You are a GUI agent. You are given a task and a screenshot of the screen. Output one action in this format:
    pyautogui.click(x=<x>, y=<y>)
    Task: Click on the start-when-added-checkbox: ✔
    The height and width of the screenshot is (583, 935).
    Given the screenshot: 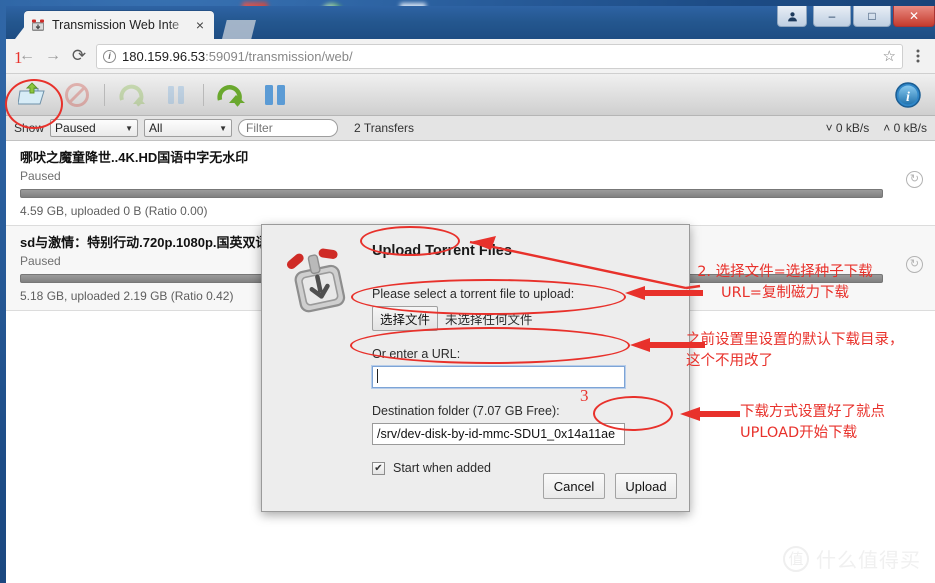 What is the action you would take?
    pyautogui.click(x=378, y=468)
    